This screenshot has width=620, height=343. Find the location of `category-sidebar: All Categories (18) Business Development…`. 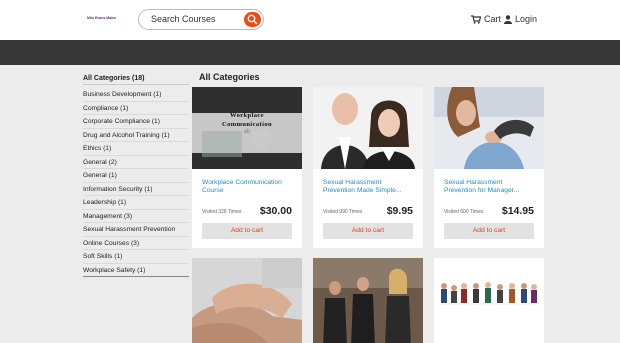

category-sidebar: All Categories (18) Business Development… is located at coordinates (136, 175).